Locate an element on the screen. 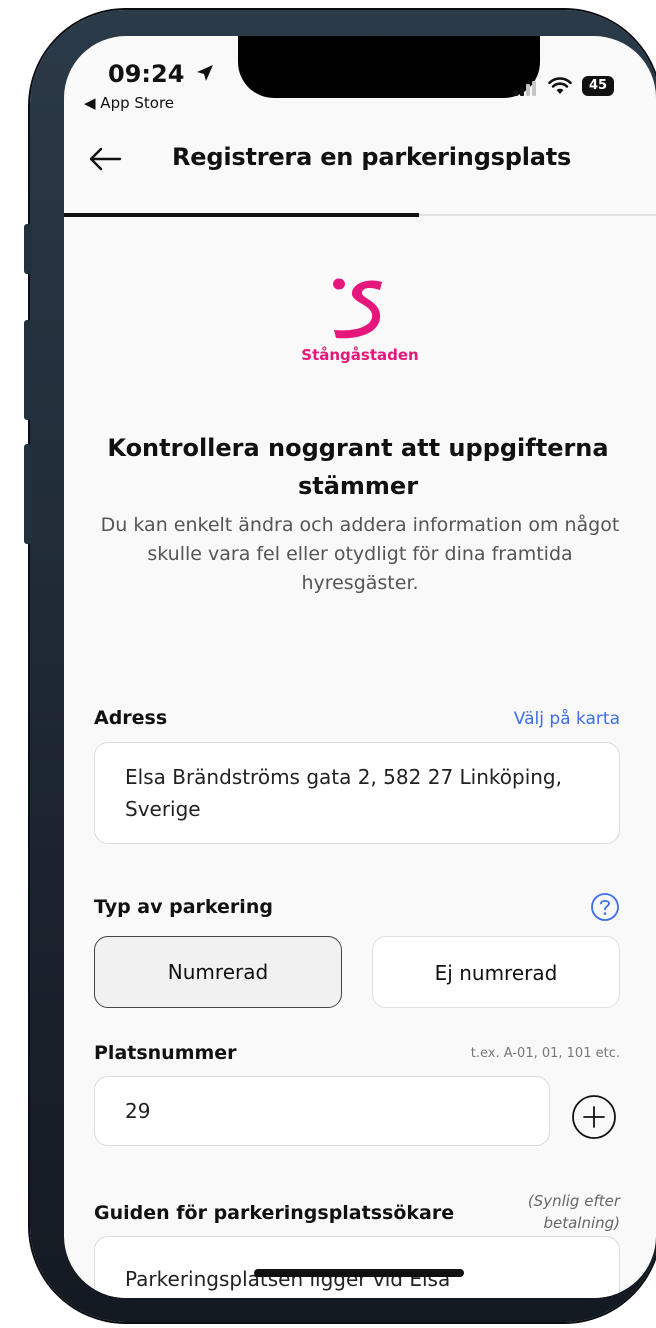  cellular-signal-icon is located at coordinates (526, 86).